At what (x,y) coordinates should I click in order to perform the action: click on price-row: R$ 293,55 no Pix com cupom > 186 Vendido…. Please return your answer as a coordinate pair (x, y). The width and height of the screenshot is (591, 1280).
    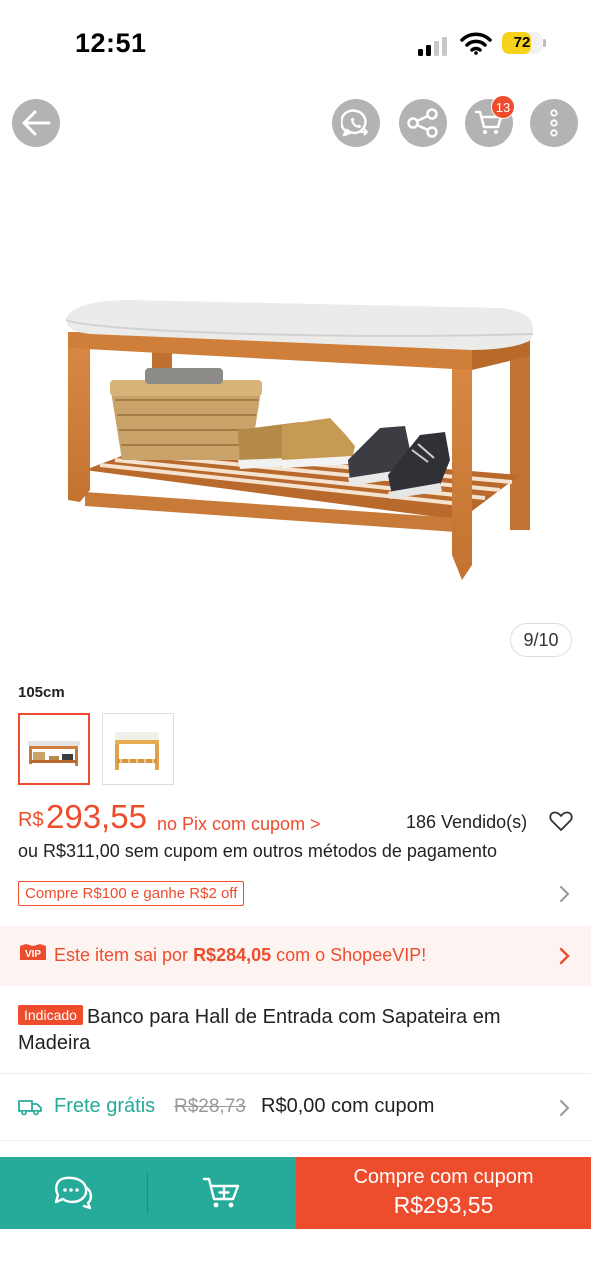
    Looking at the image, I should click on (298, 818).